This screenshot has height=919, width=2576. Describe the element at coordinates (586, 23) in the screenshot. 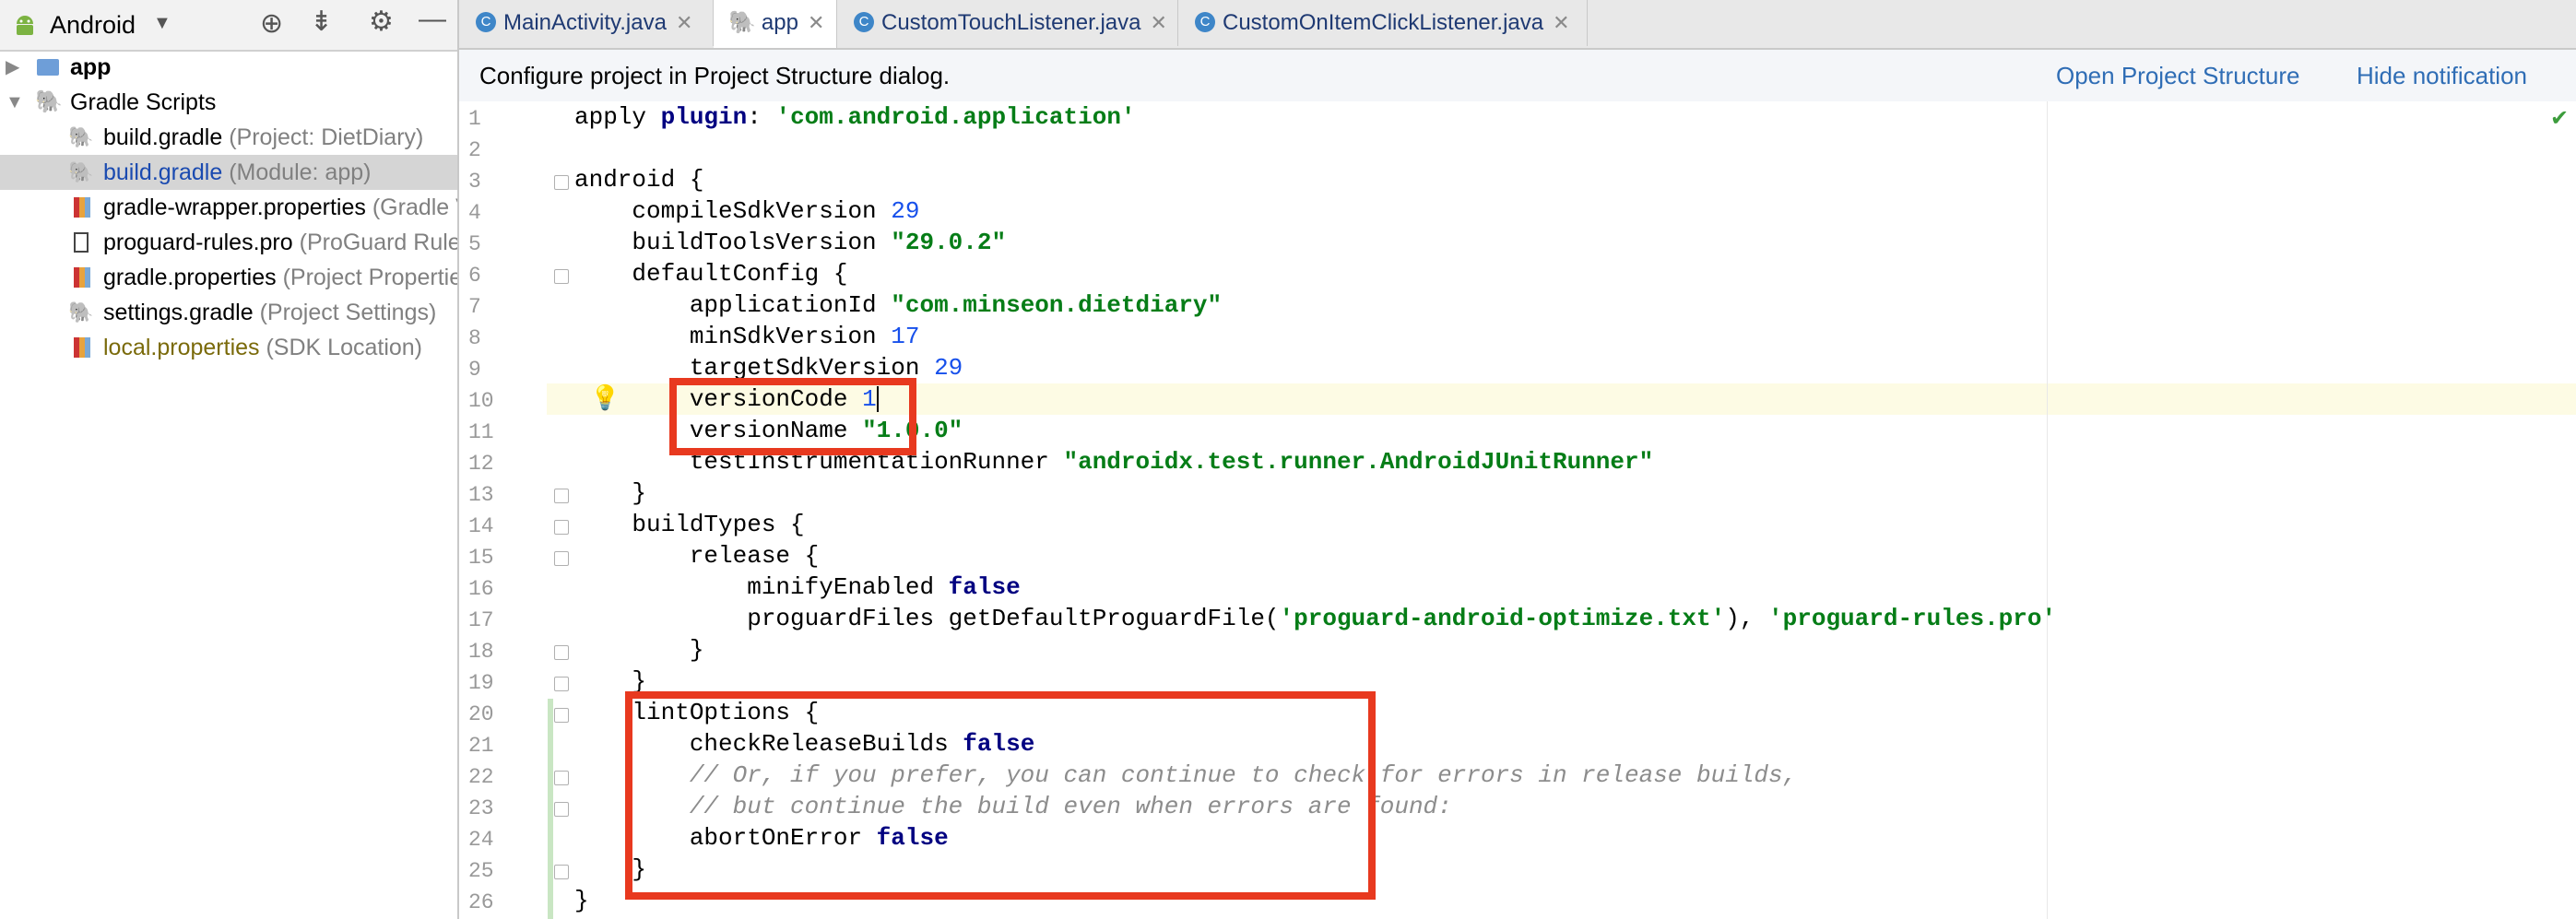

I see `tab-mainactivity: C MainActivity.java ✕` at that location.